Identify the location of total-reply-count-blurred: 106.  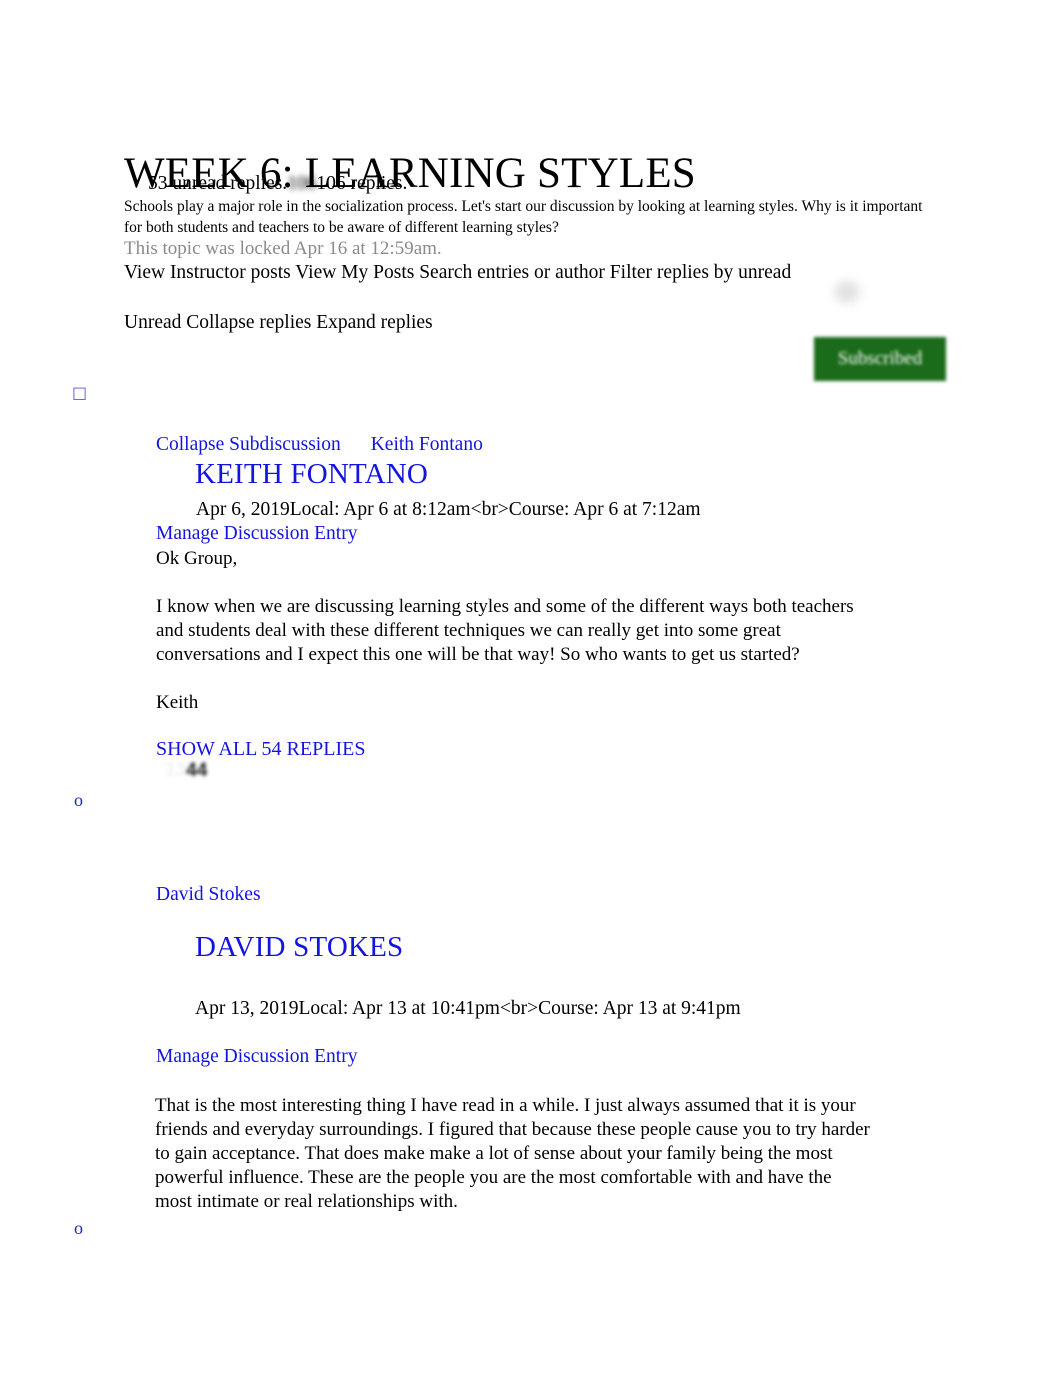
(302, 183).